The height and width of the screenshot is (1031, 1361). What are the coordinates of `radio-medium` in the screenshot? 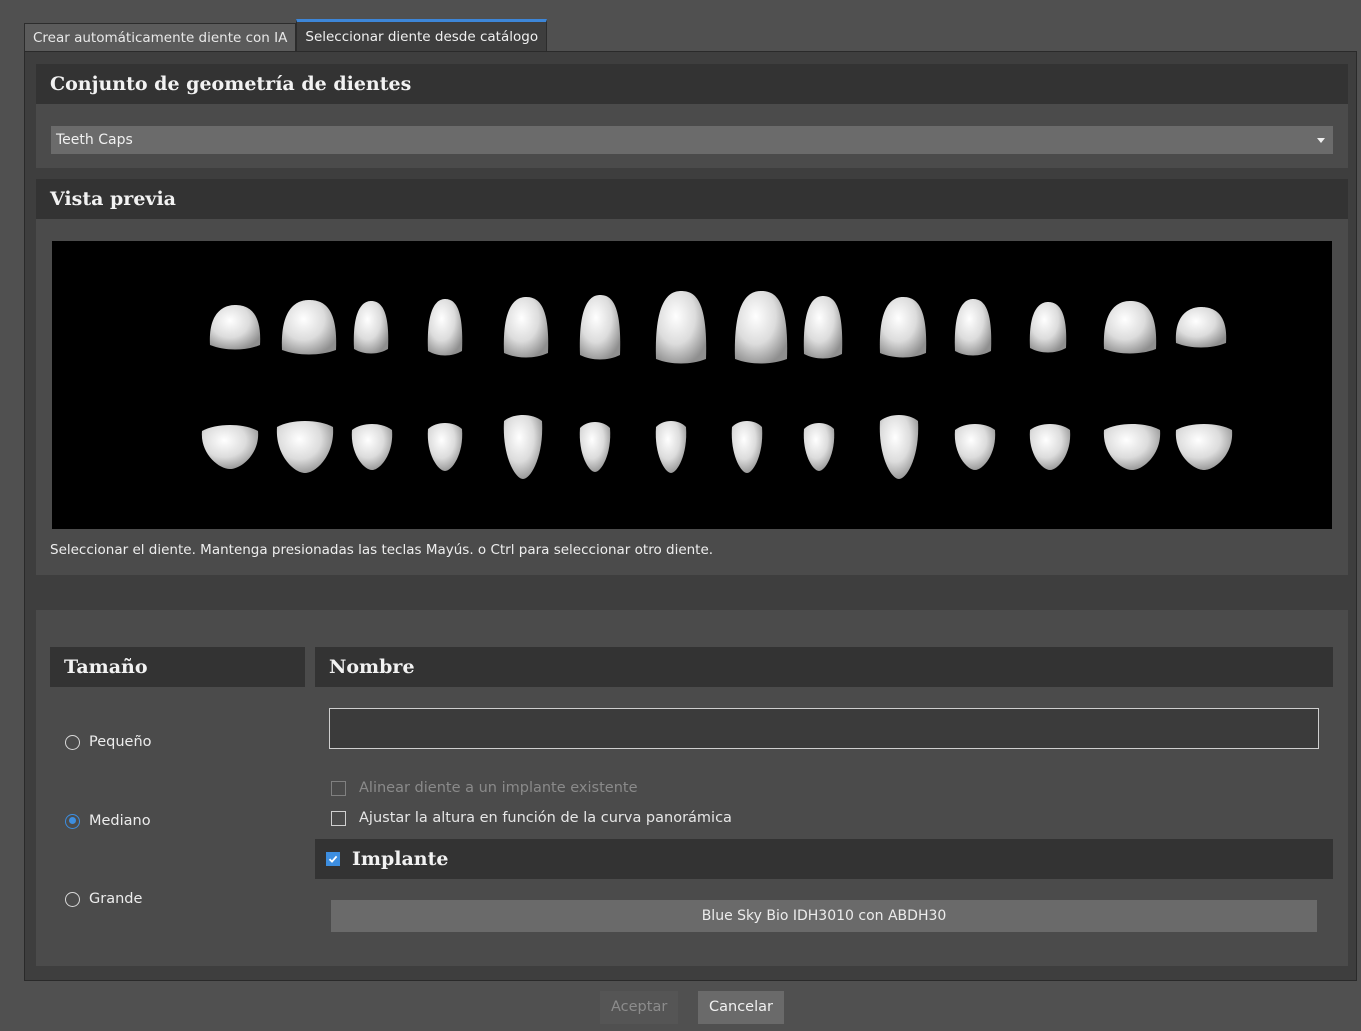 It's located at (72, 821).